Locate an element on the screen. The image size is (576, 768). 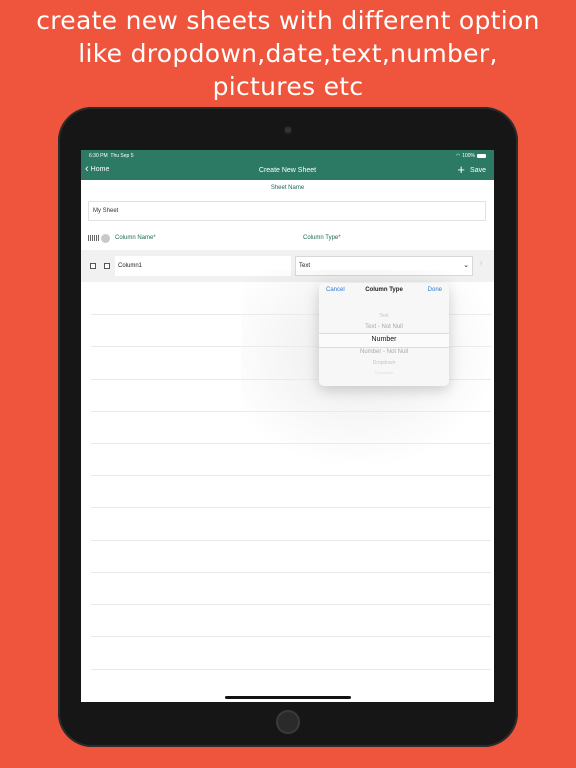
sheet-name-input: My Sheet is located at coordinates (287, 211).